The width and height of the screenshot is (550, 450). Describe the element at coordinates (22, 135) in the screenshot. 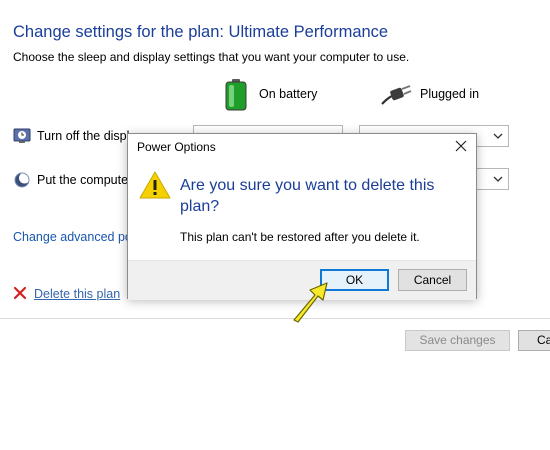

I see `display-clock-icon` at that location.